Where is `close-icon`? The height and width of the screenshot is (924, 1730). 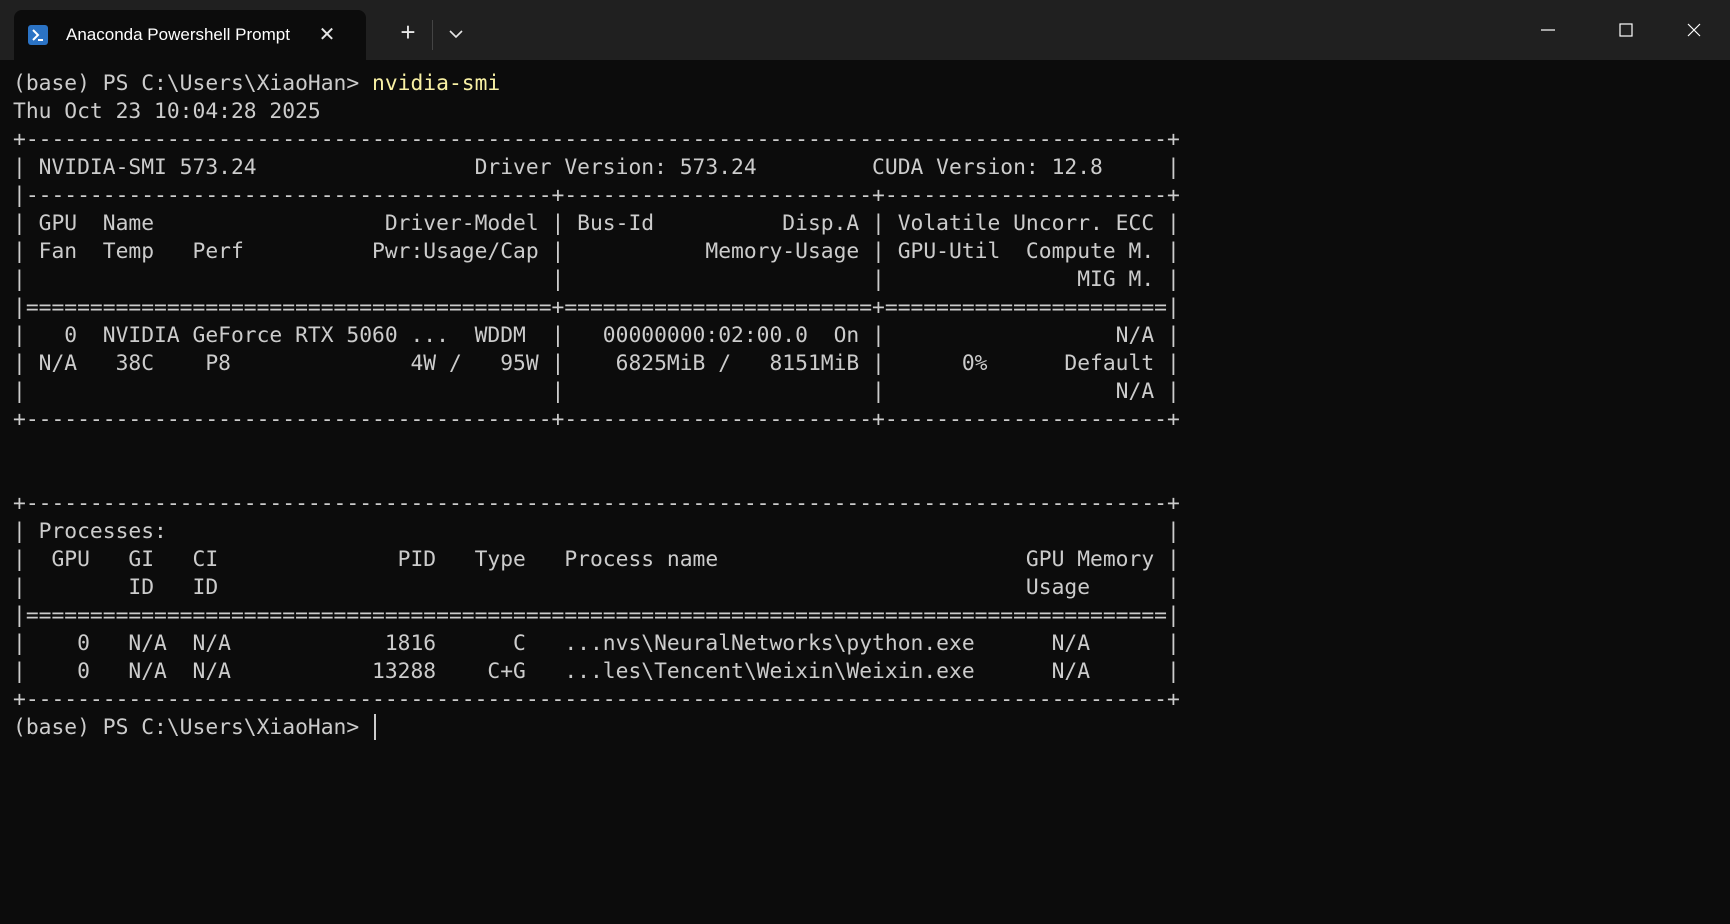
close-icon is located at coordinates (1694, 30).